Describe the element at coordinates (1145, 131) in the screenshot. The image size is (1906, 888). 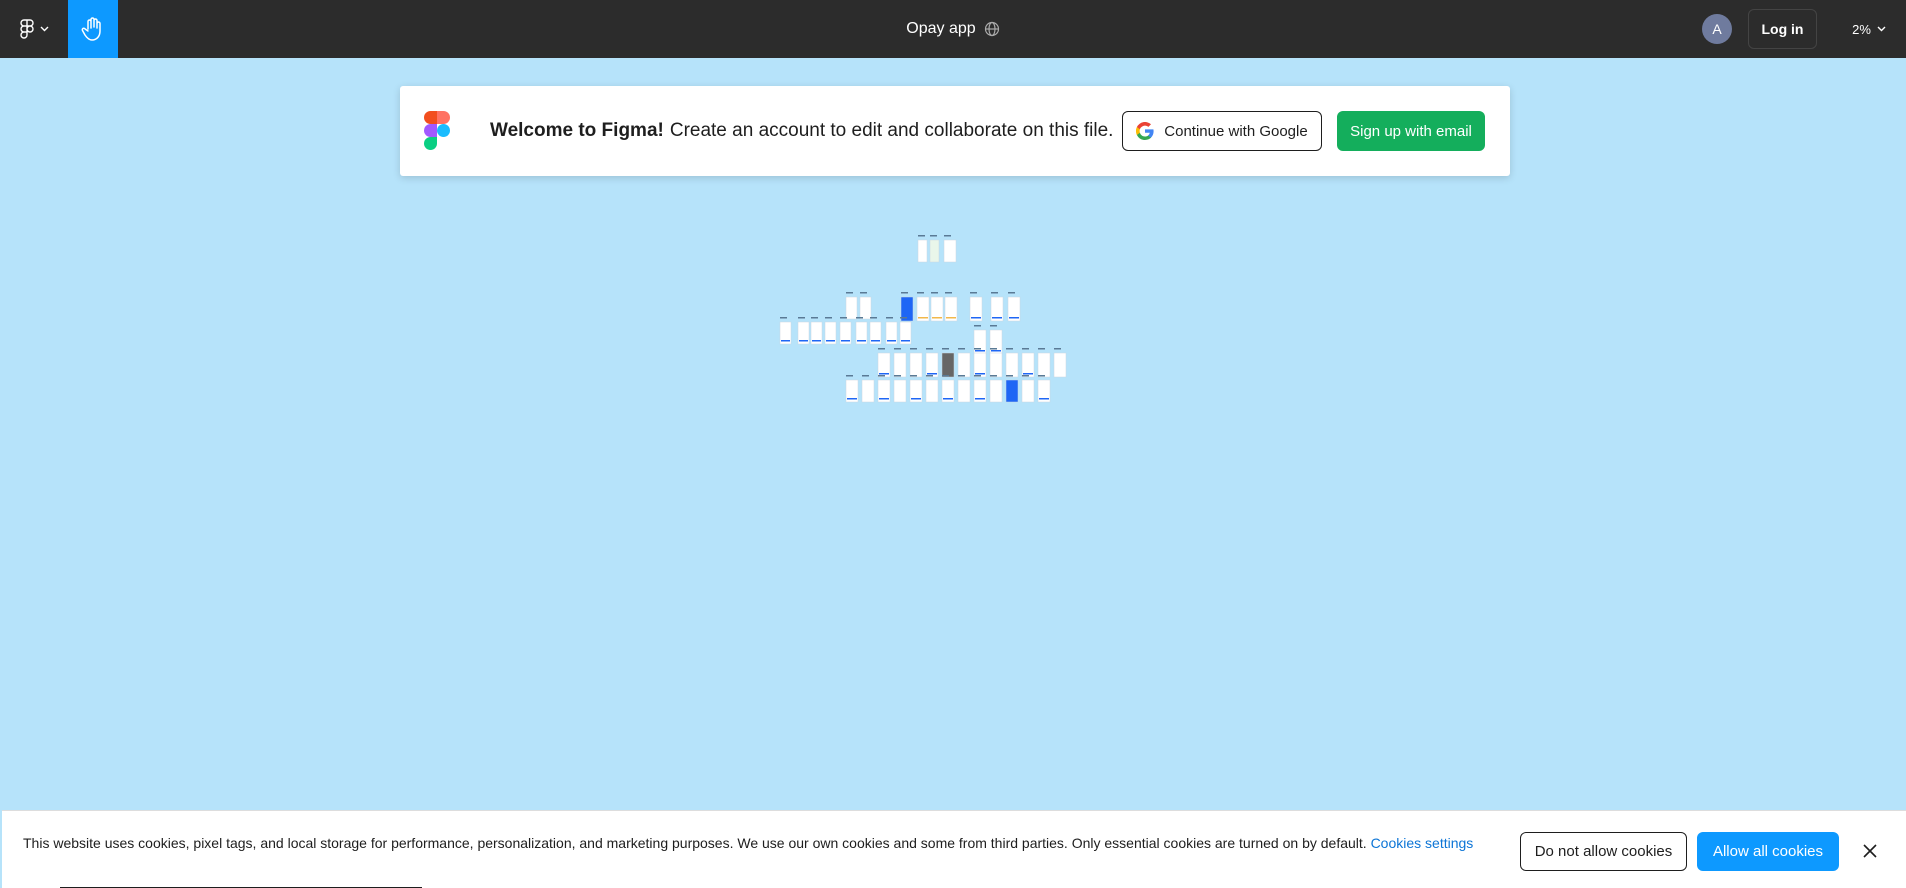
I see `google-g-icon` at that location.